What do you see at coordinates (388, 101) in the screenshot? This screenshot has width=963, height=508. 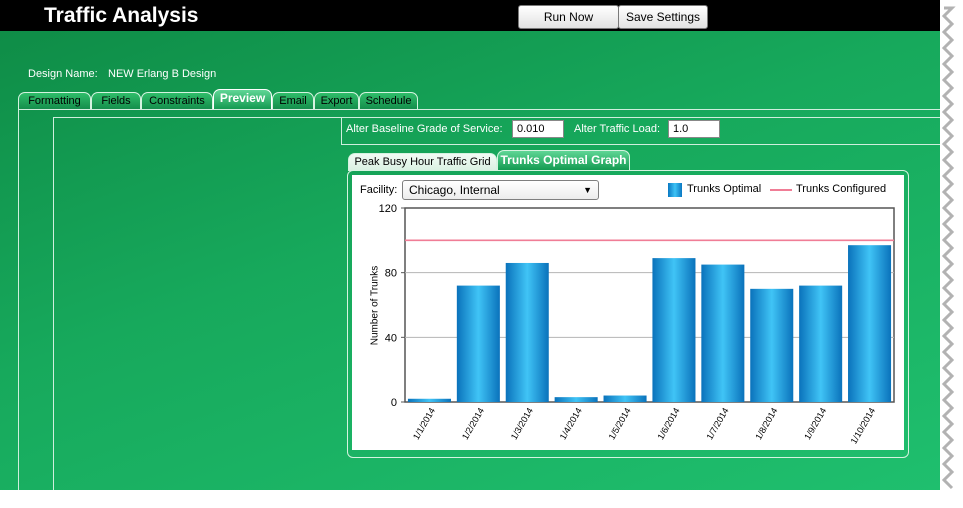 I see `tab-schedule: Schedule` at bounding box center [388, 101].